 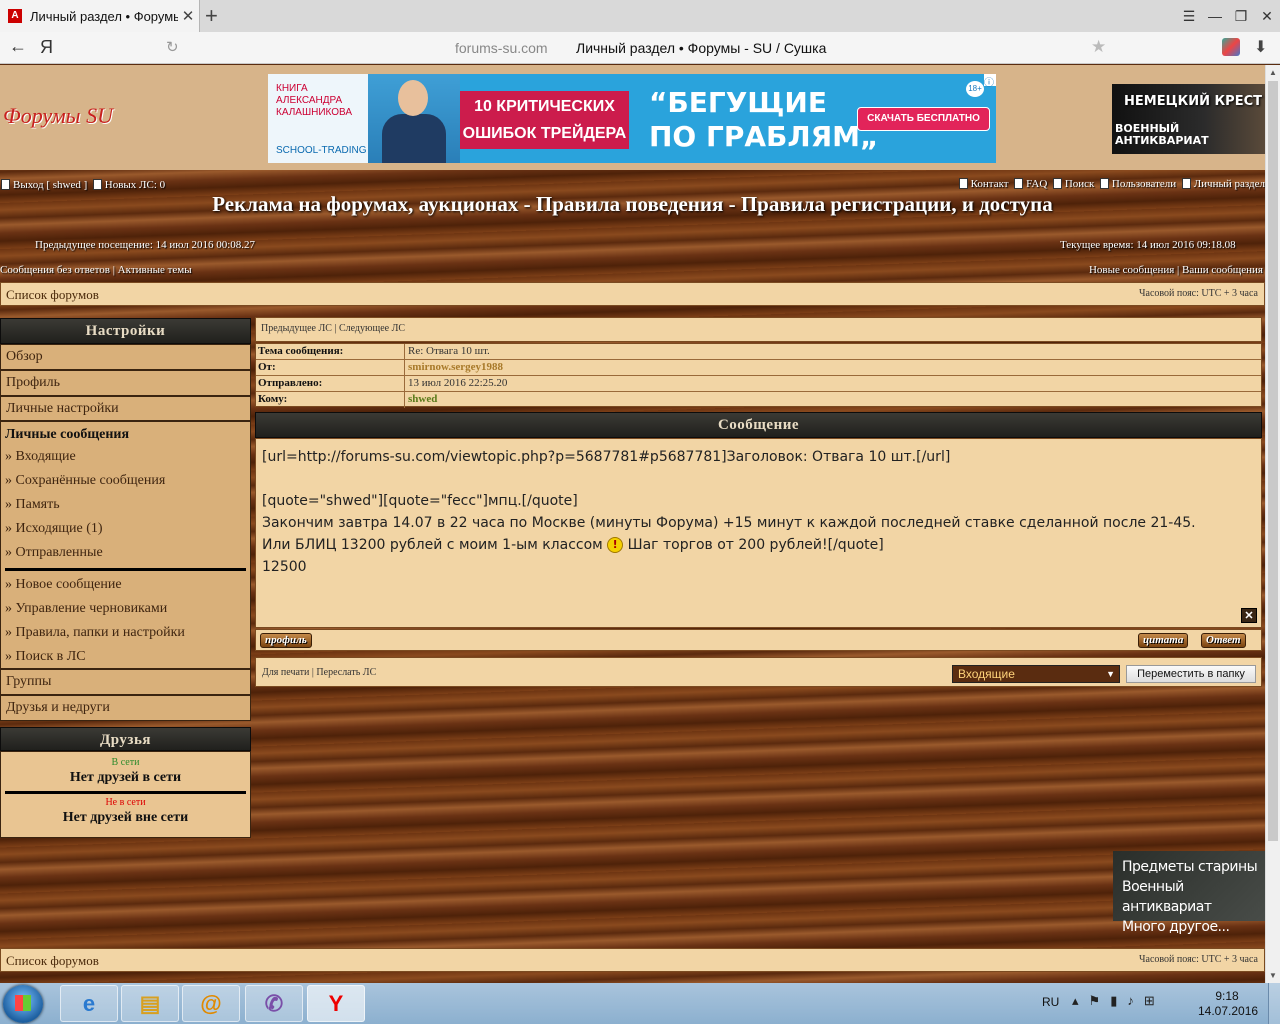 What do you see at coordinates (125, 481) in the screenshot?
I see `sidebar-saved: » Сохранённые сообщения` at bounding box center [125, 481].